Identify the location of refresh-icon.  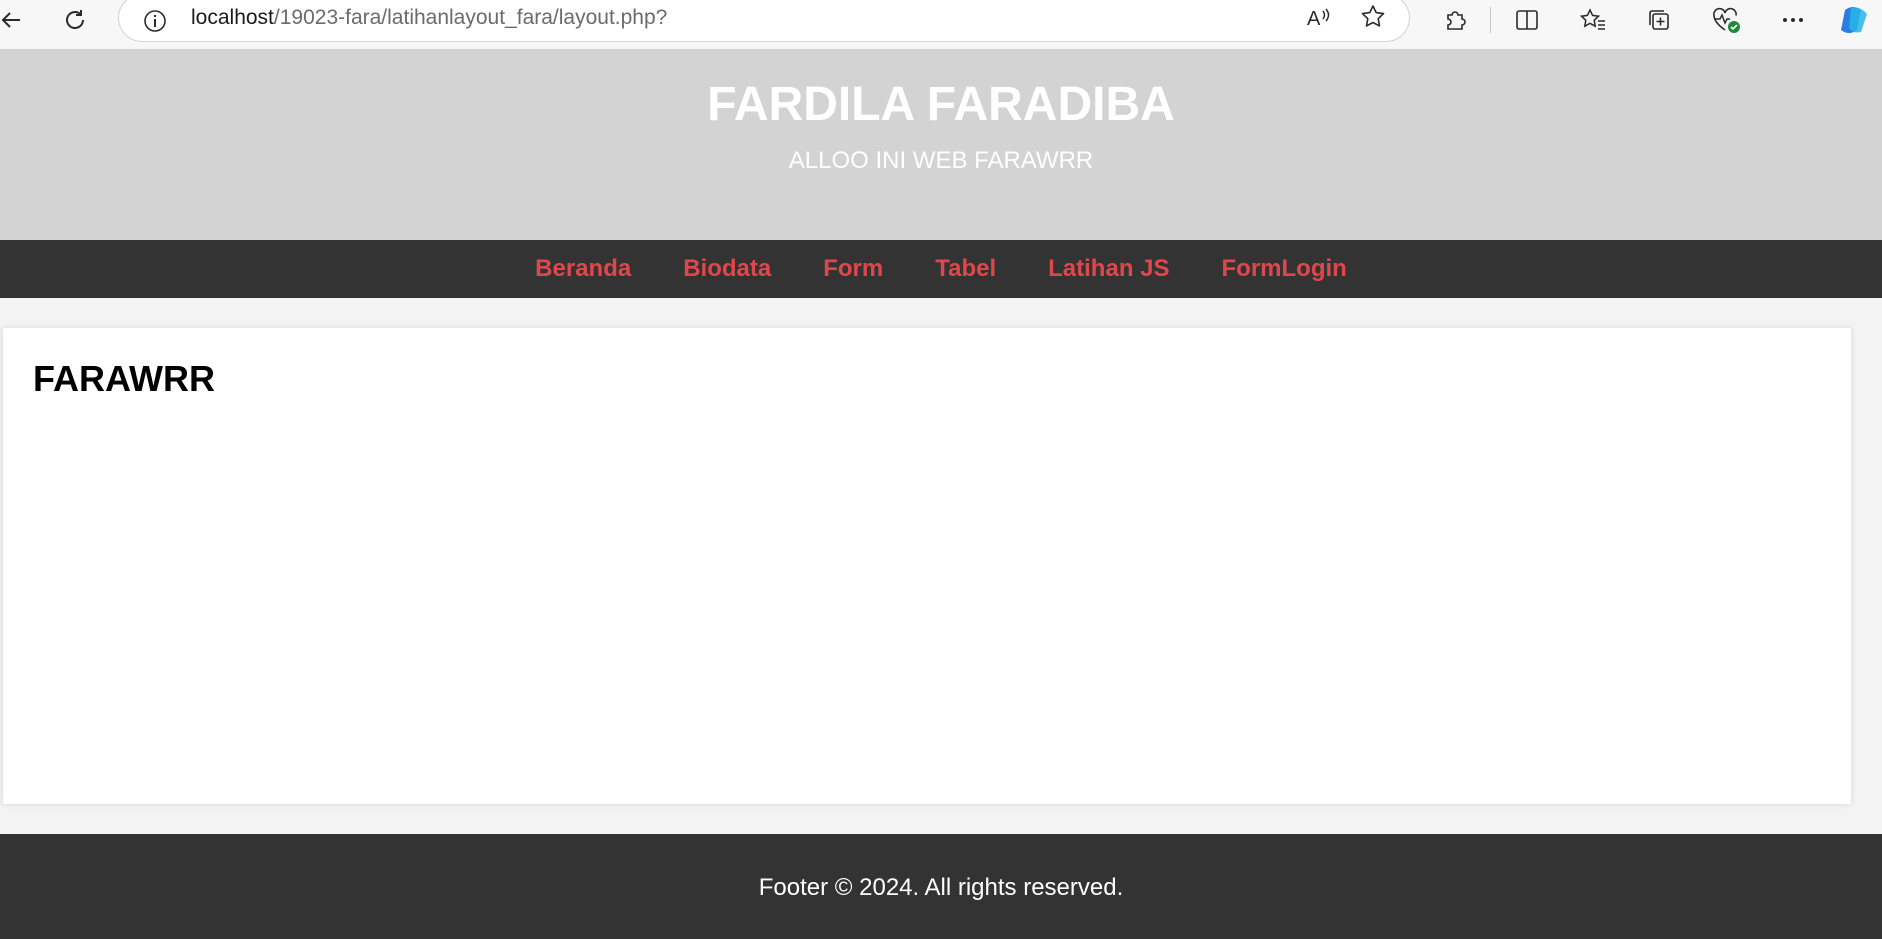
(75, 20).